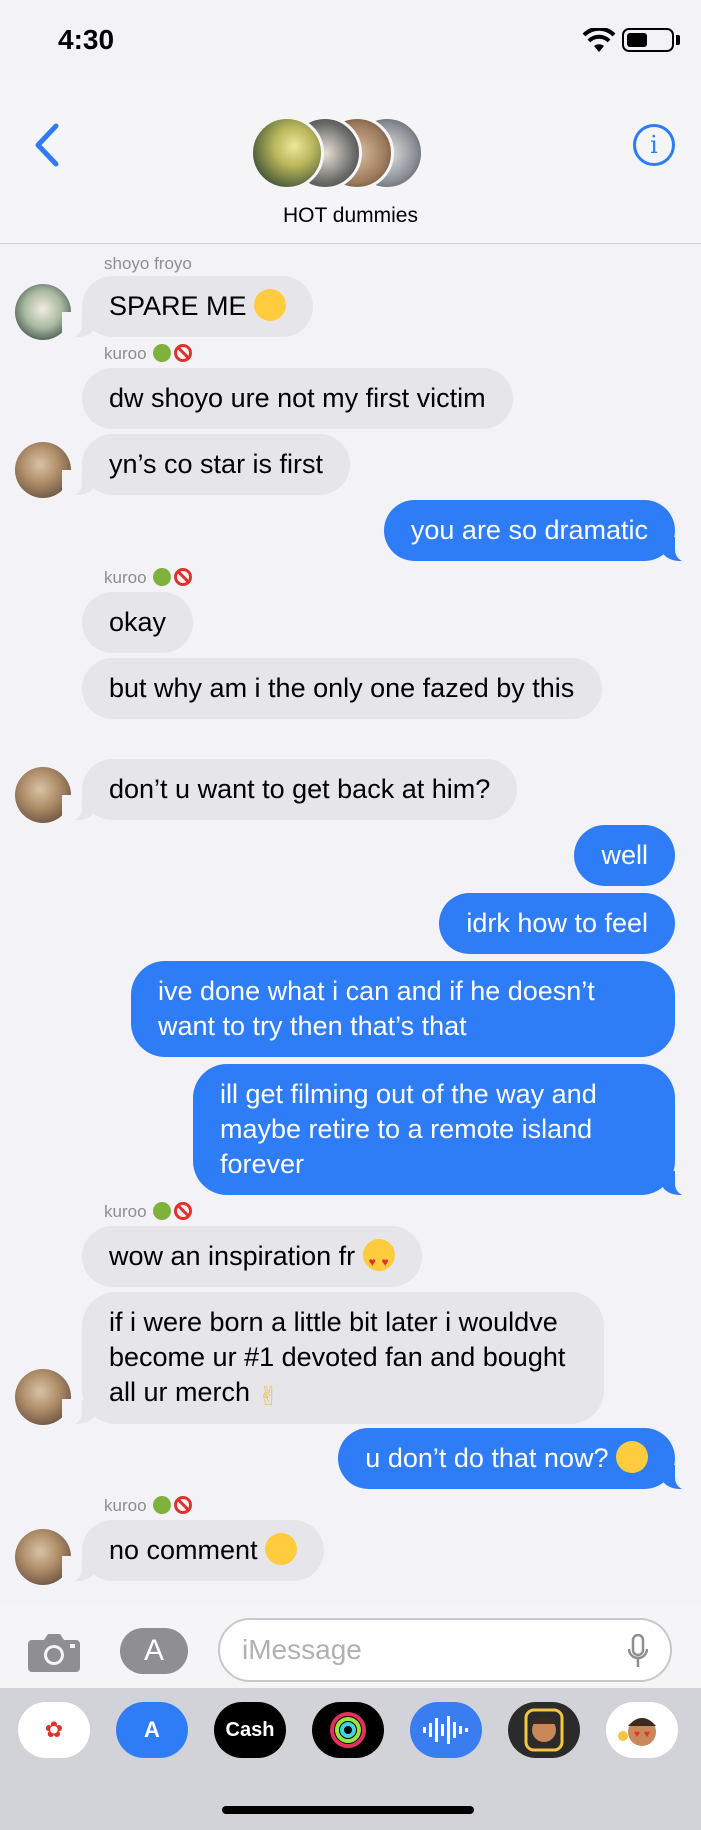 The image size is (701, 1830). I want to click on anxious-sweat-face-icon, so click(270, 305).